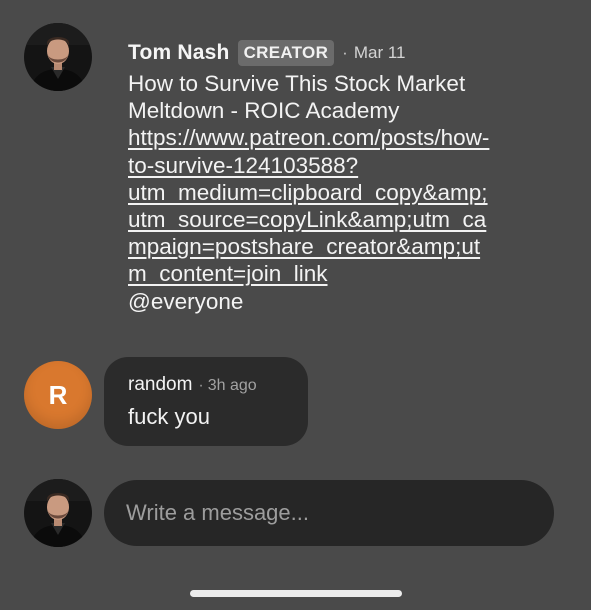 The height and width of the screenshot is (610, 591). What do you see at coordinates (206, 401) in the screenshot?
I see `reply-bubble: random · 3h ago fuck you` at bounding box center [206, 401].